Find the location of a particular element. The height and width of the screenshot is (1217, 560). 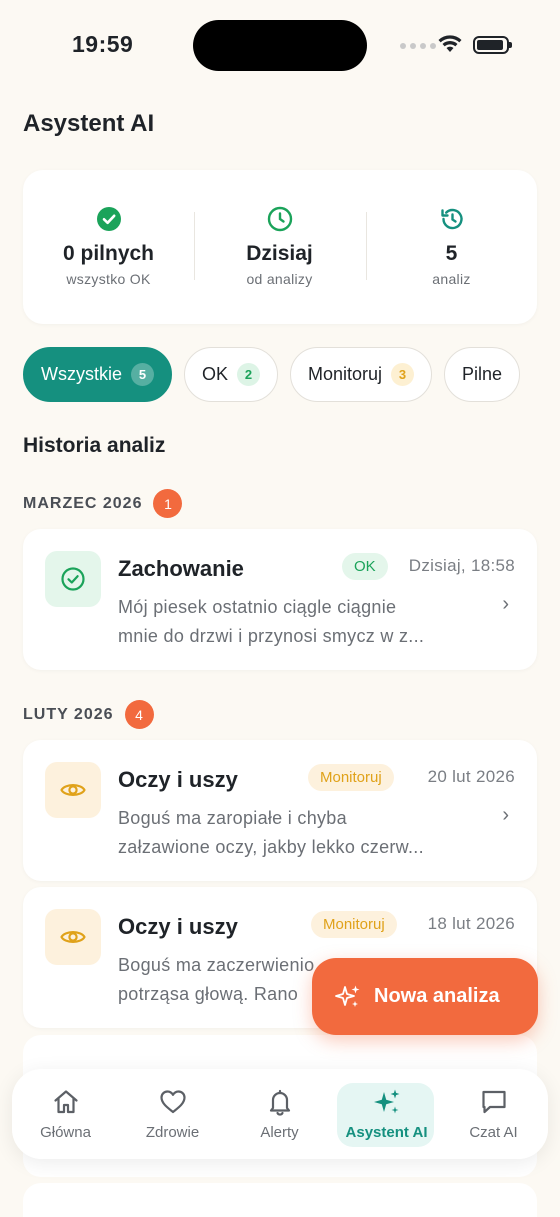

filter-count: 2 is located at coordinates (249, 374).